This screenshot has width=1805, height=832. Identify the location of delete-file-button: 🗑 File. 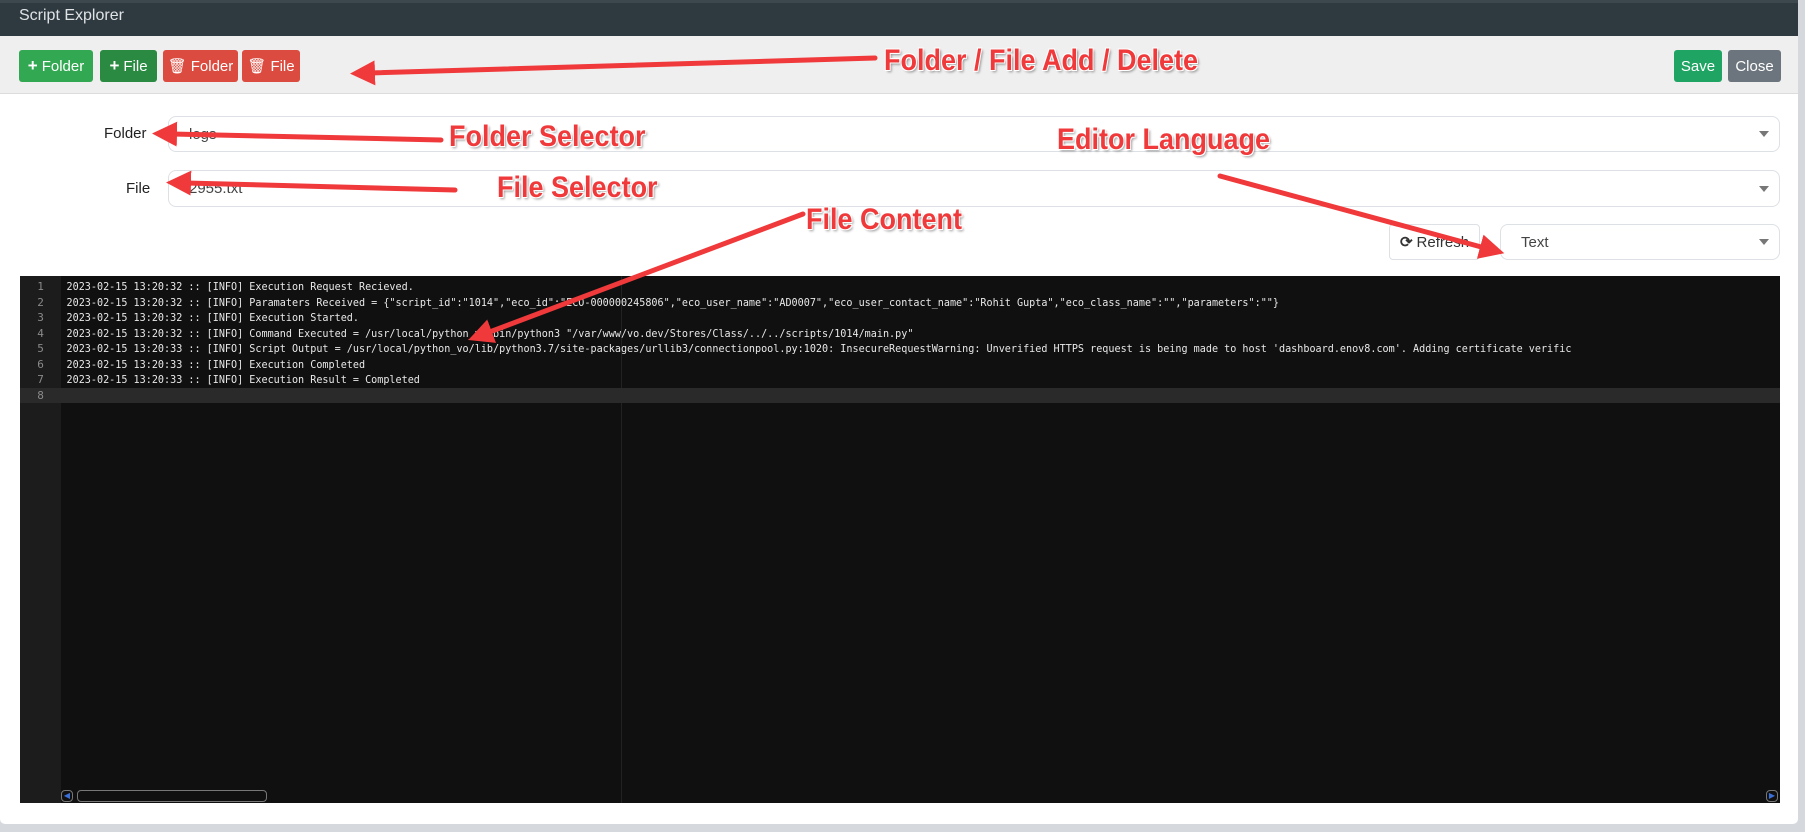
(271, 66).